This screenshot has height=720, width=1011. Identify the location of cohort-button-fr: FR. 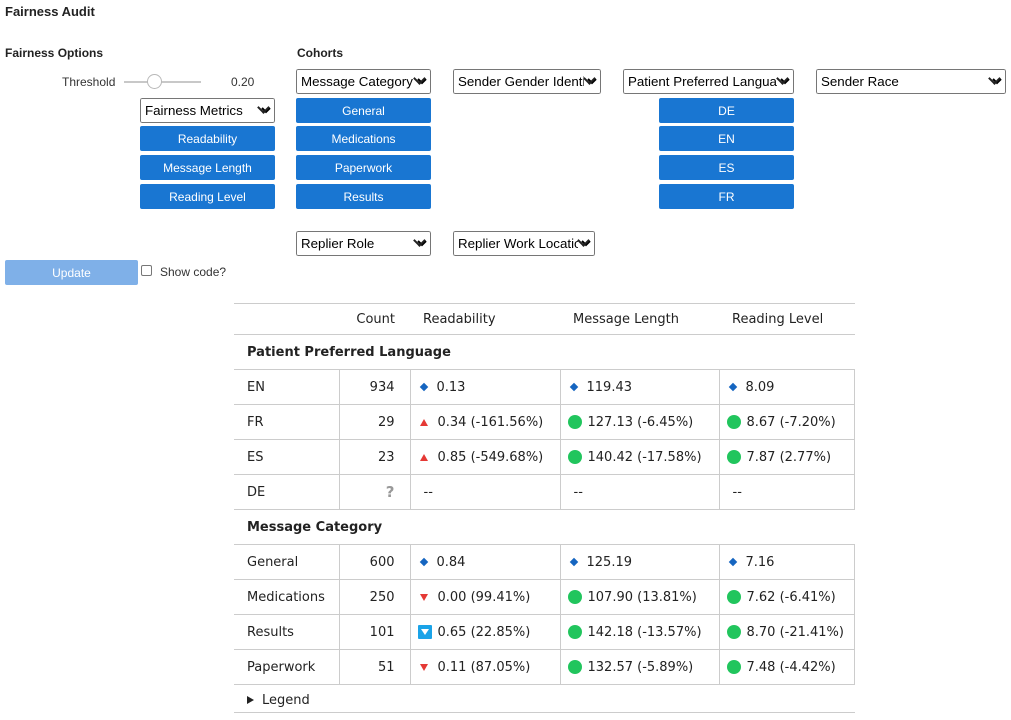
(726, 196).